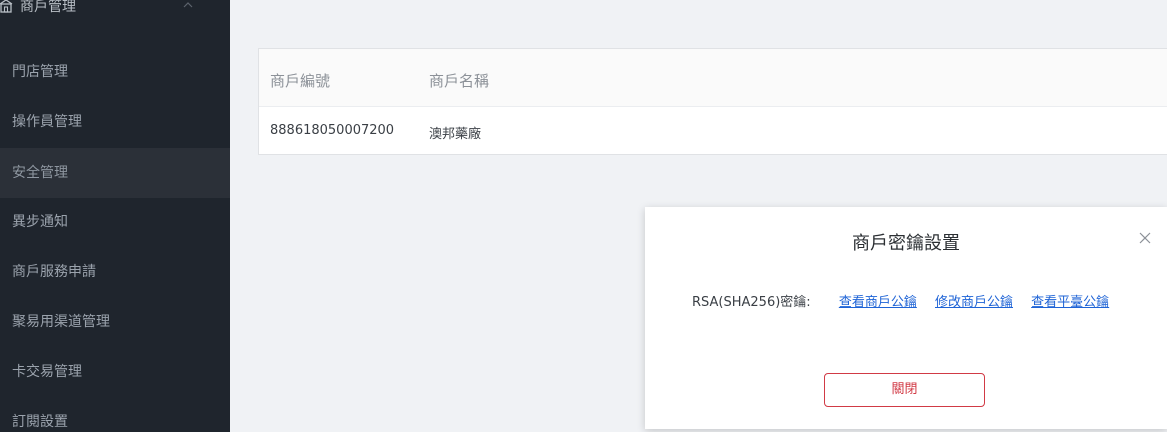  I want to click on sidebar-item-label: 門店管理, so click(40, 72).